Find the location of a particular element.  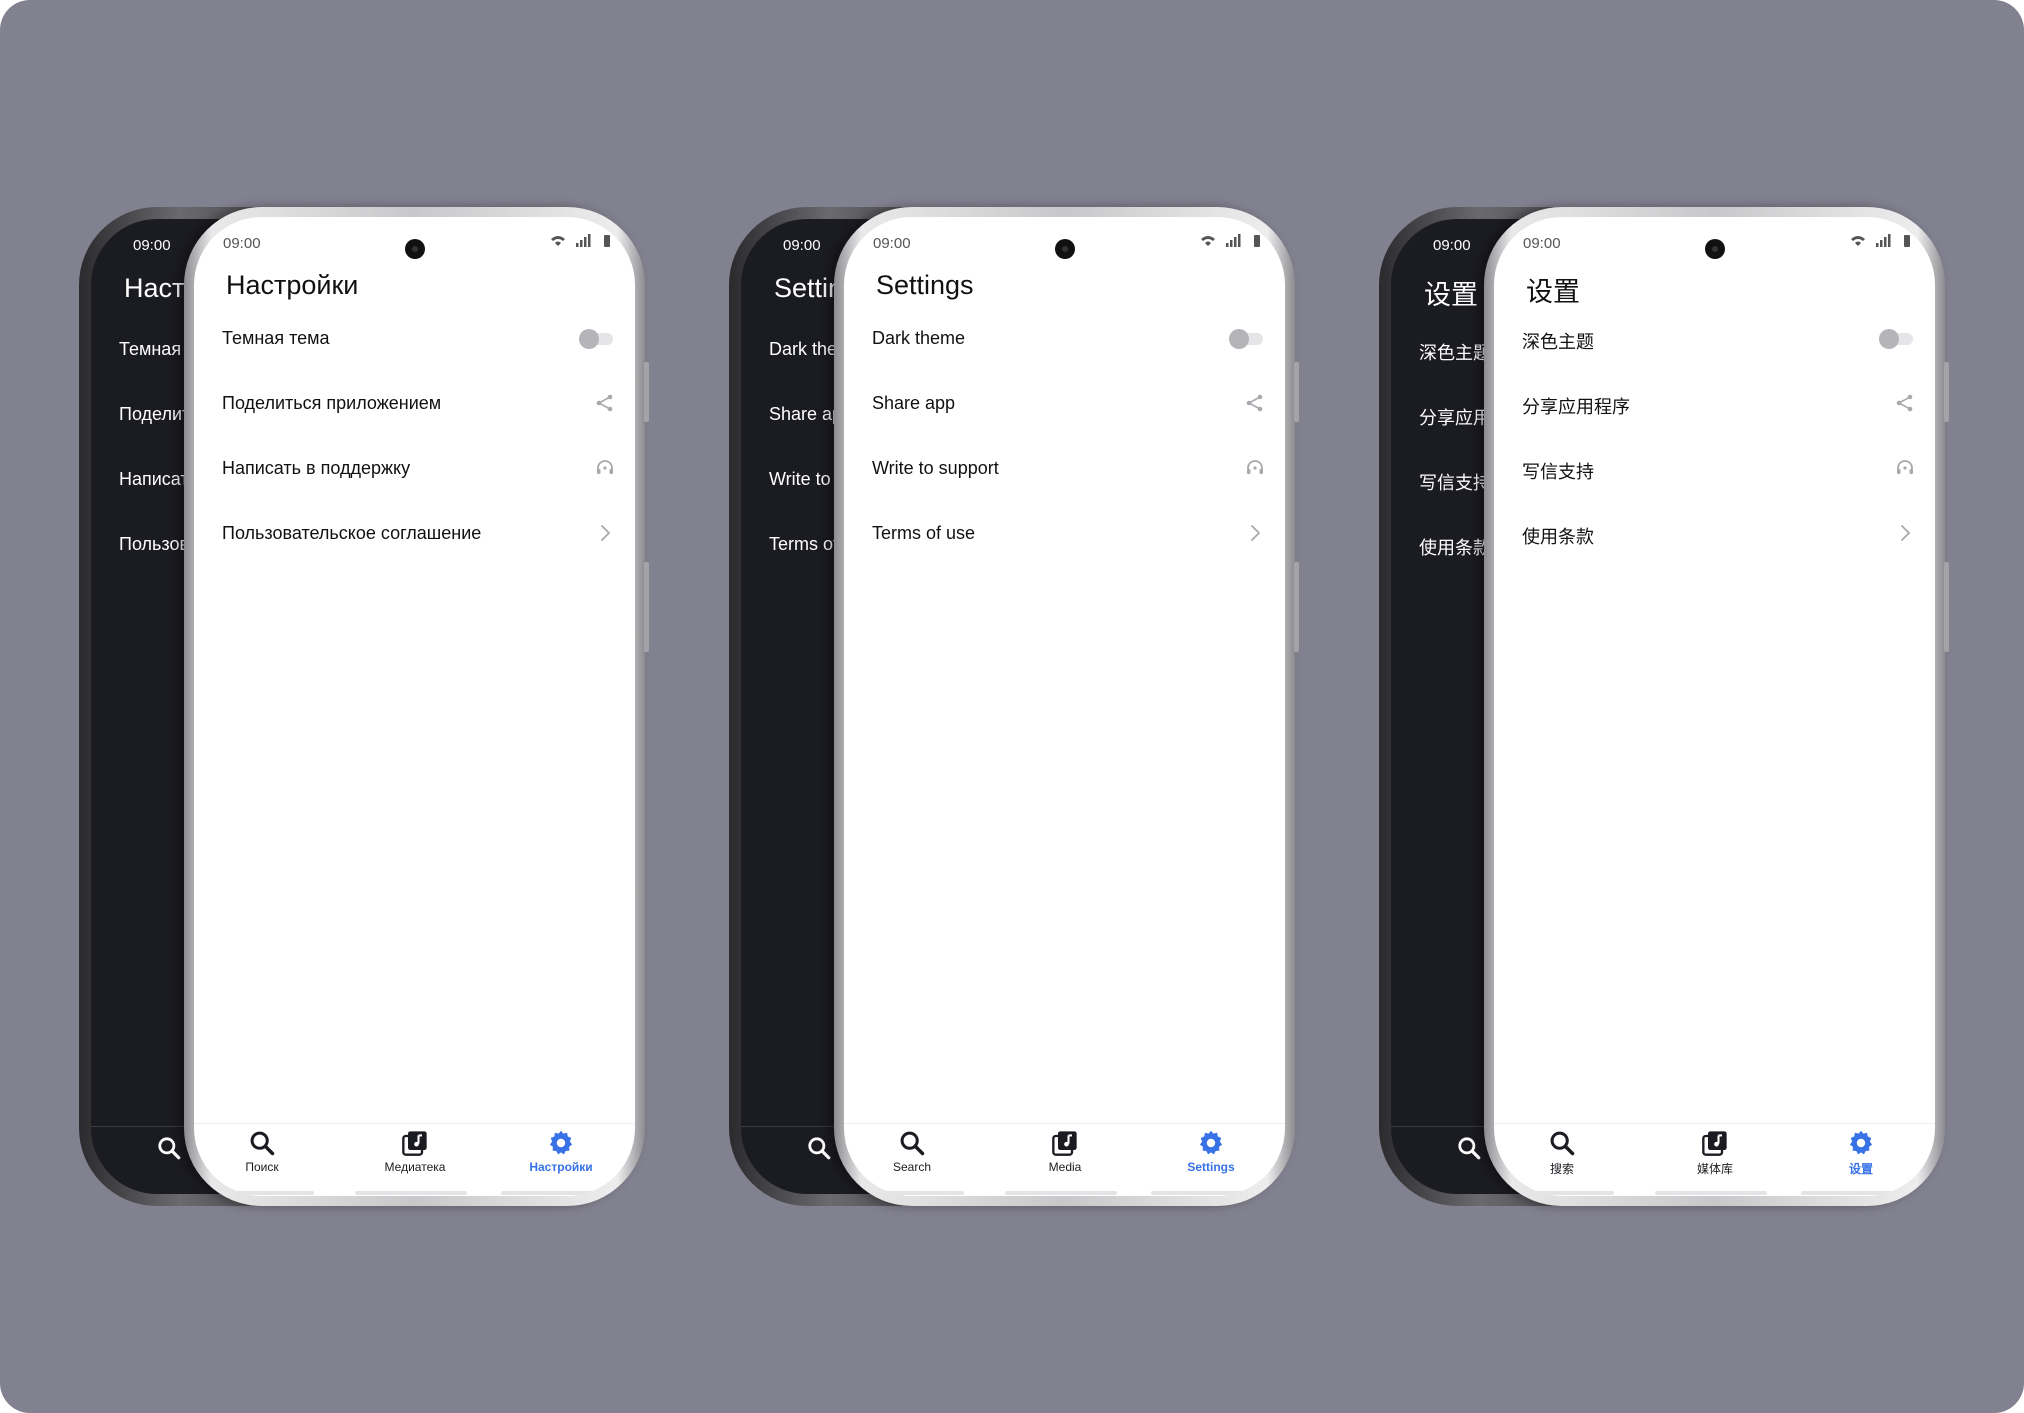

nav-media: Медиатека is located at coordinates (415, 1151).